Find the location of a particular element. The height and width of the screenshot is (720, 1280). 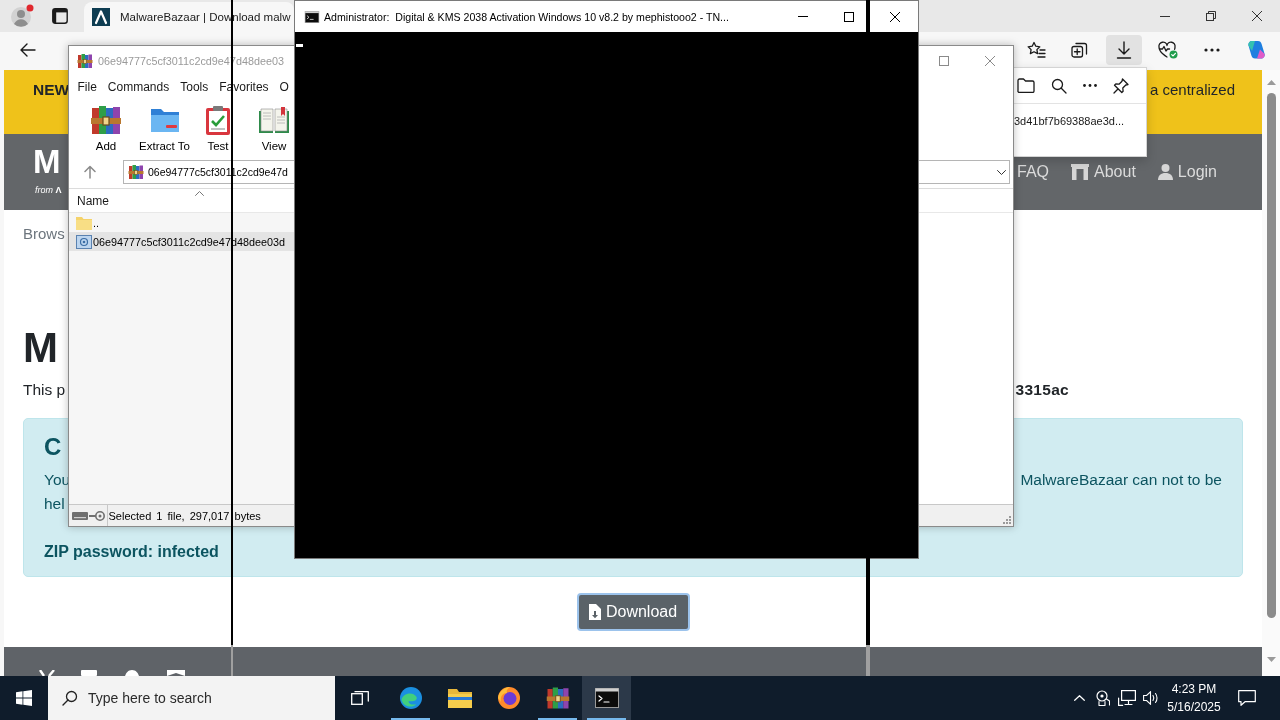

text-cursor is located at coordinates (299, 45).